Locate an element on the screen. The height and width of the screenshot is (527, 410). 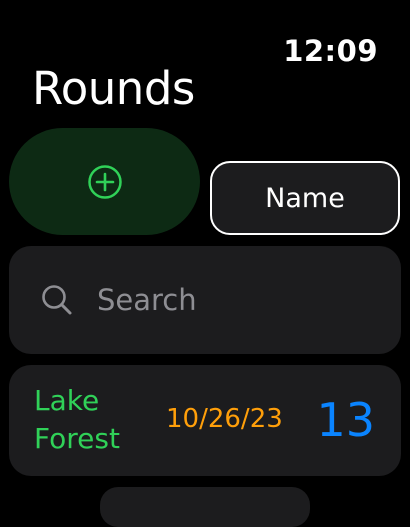
round-date: 10/26/23 is located at coordinates (224, 419).